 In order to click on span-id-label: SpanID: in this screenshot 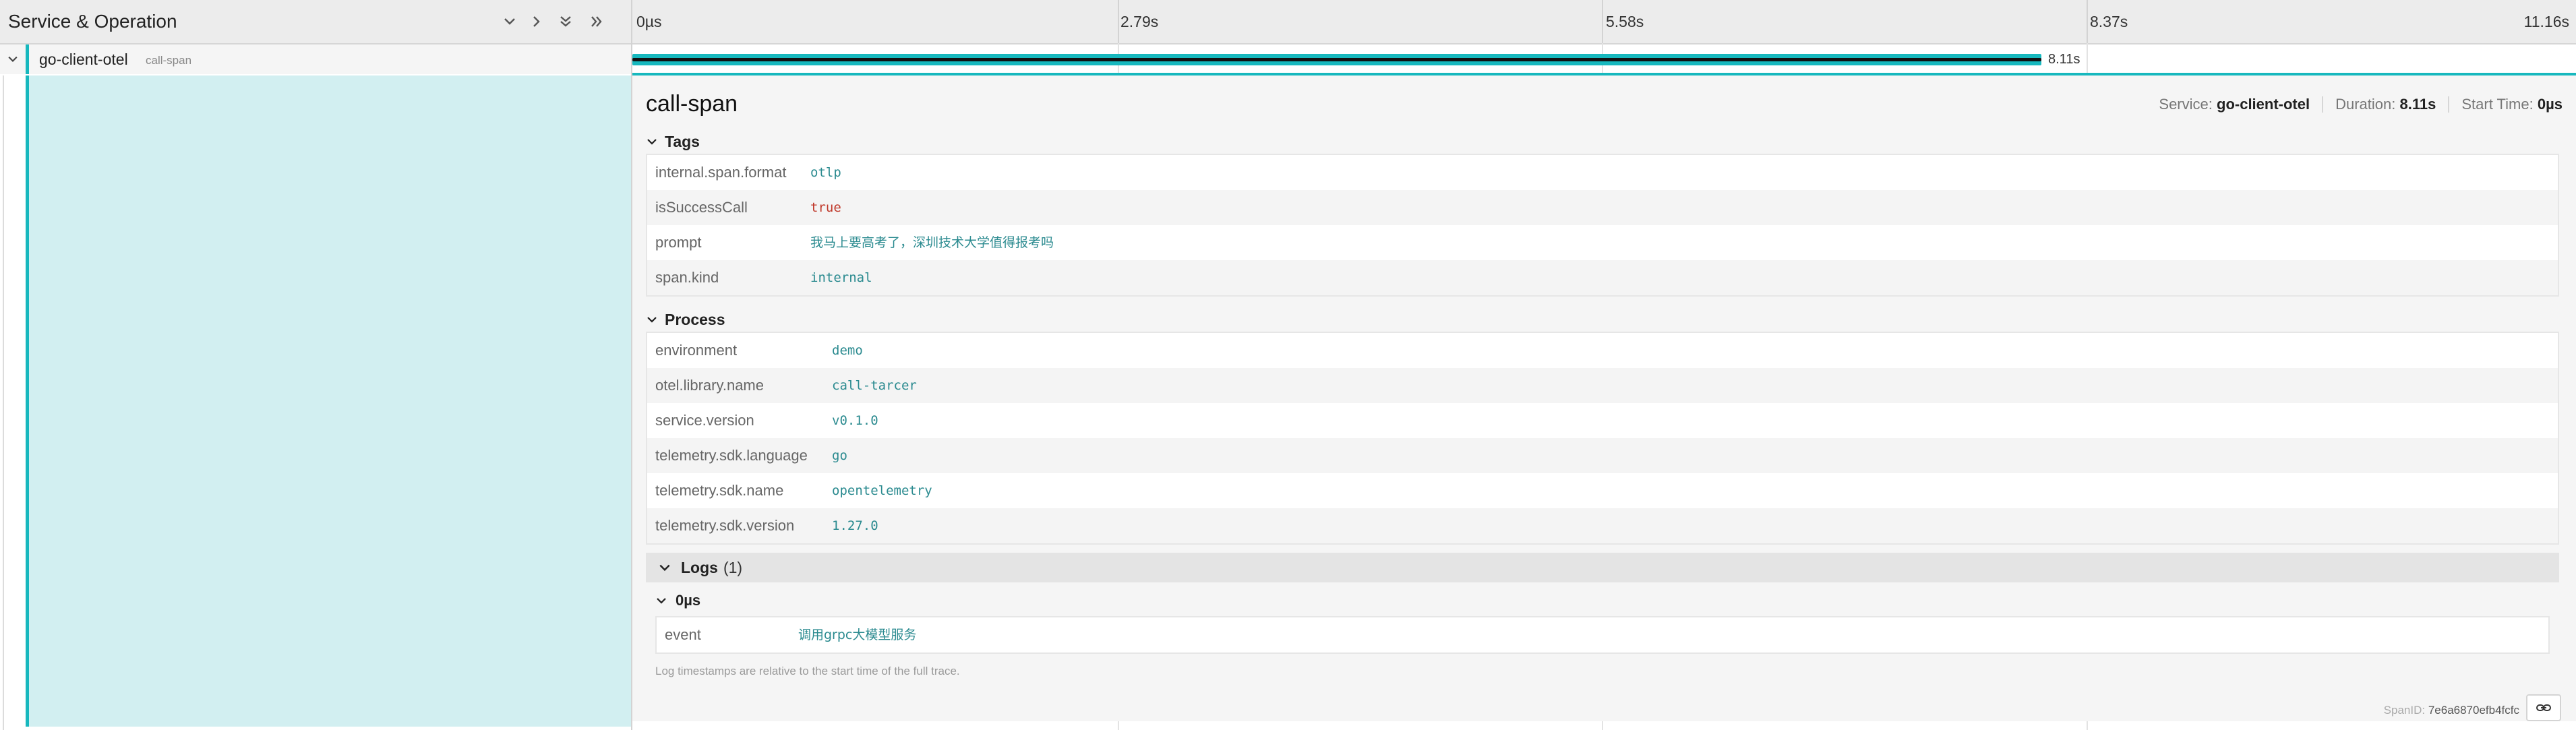, I will do `click(2405, 711)`.